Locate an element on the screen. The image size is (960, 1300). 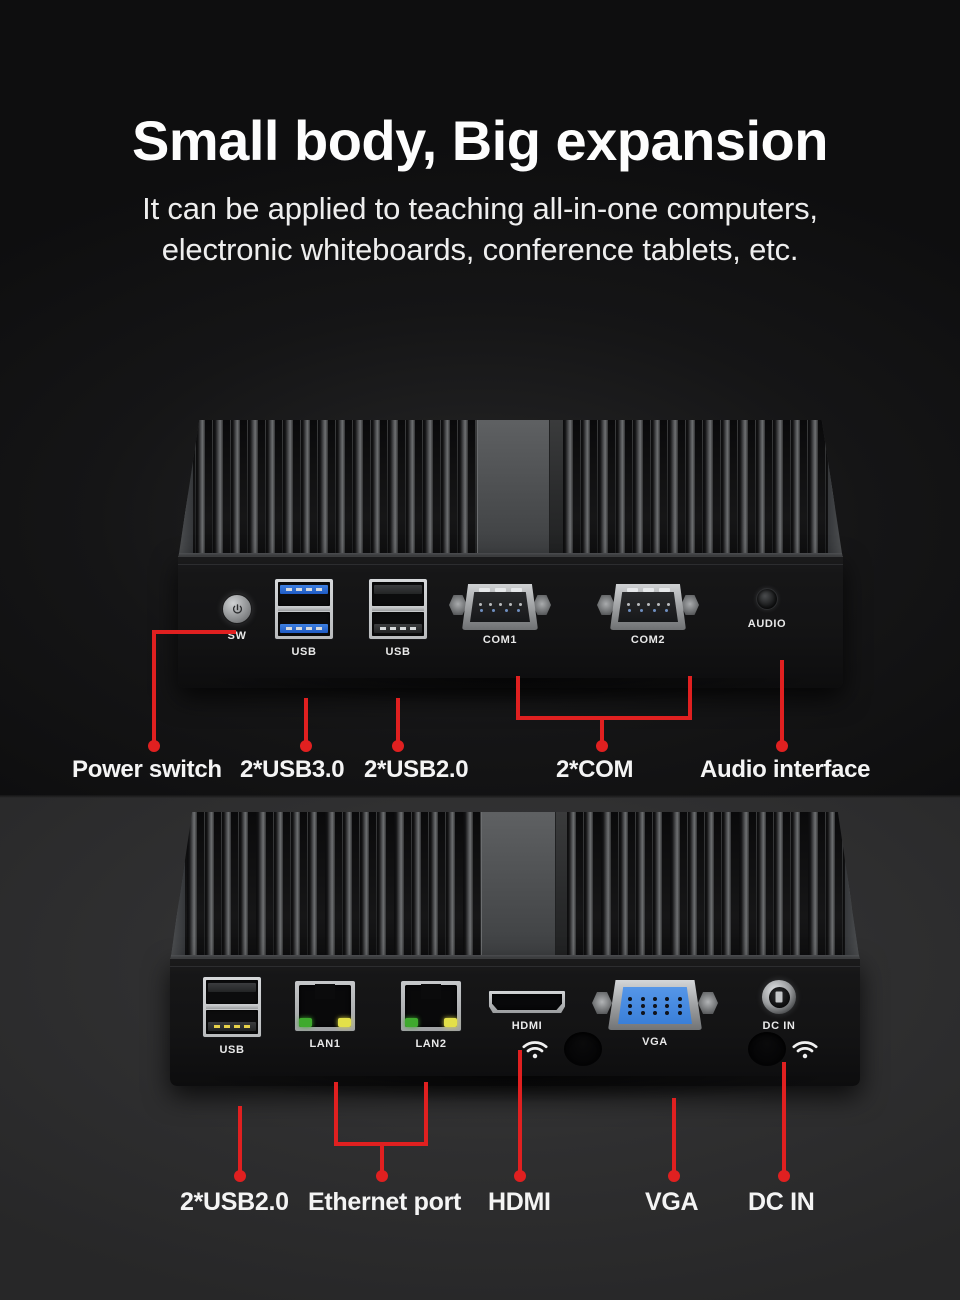
usb2-port-pair-front: USB is located at coordinates (398, 618).